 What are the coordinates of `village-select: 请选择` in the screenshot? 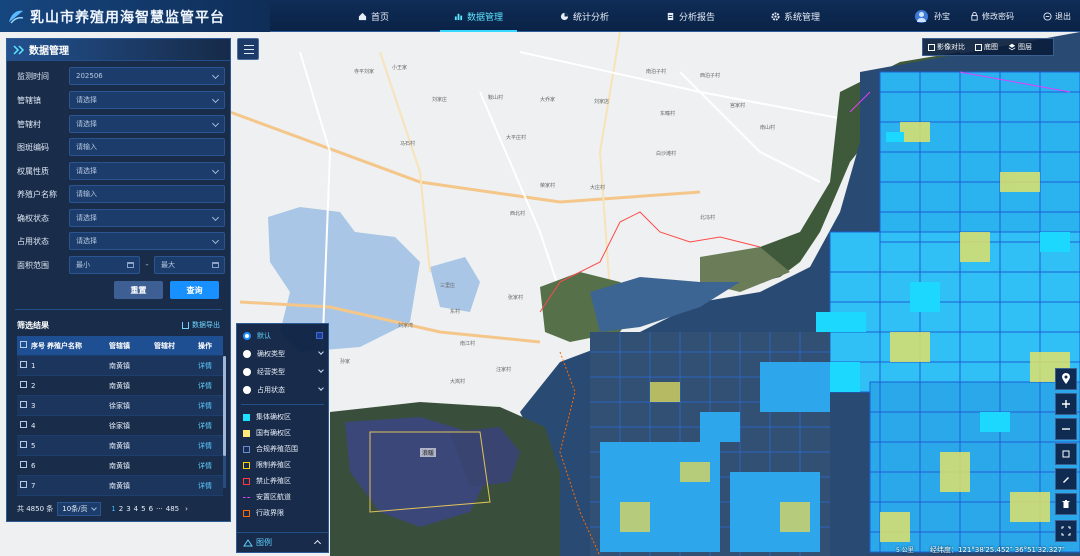 It's located at (147, 124).